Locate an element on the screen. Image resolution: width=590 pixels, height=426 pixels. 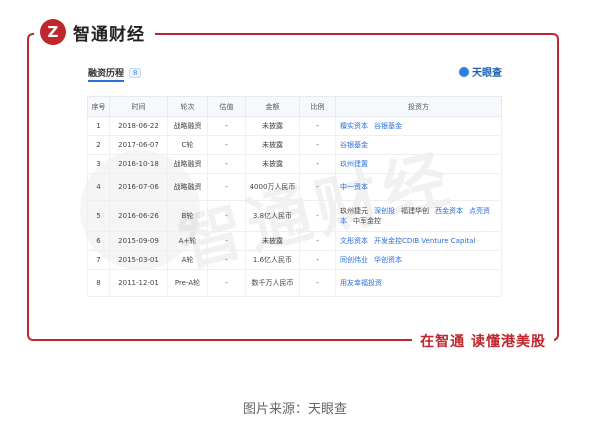
investor-link: 檀实资本 is located at coordinates (354, 126).